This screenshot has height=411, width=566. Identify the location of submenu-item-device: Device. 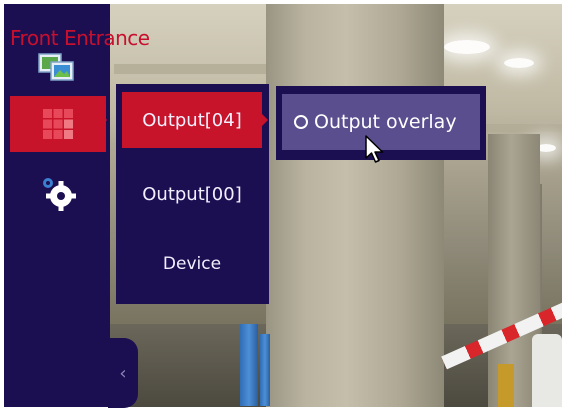
(192, 264).